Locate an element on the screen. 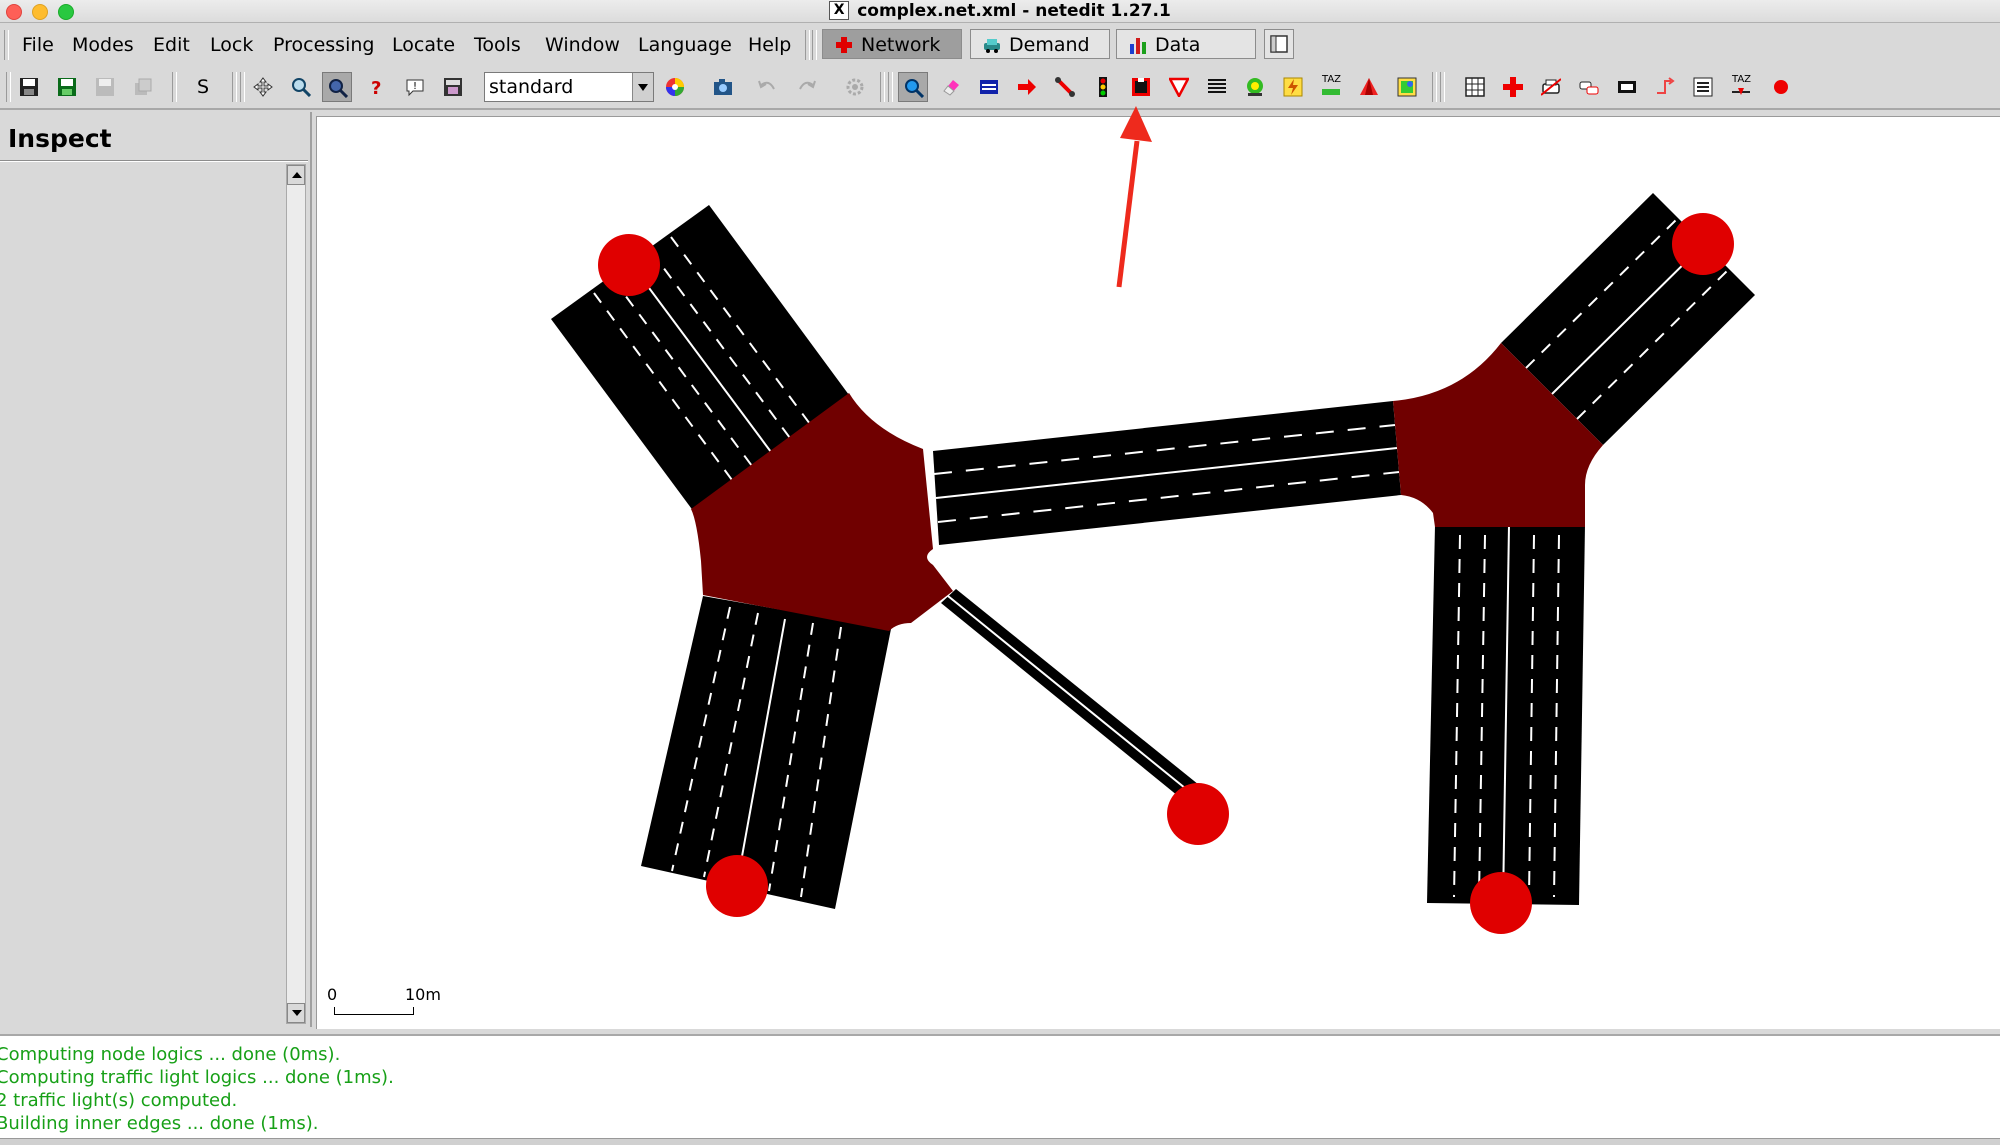  toggle-record-button is located at coordinates (1781, 87).